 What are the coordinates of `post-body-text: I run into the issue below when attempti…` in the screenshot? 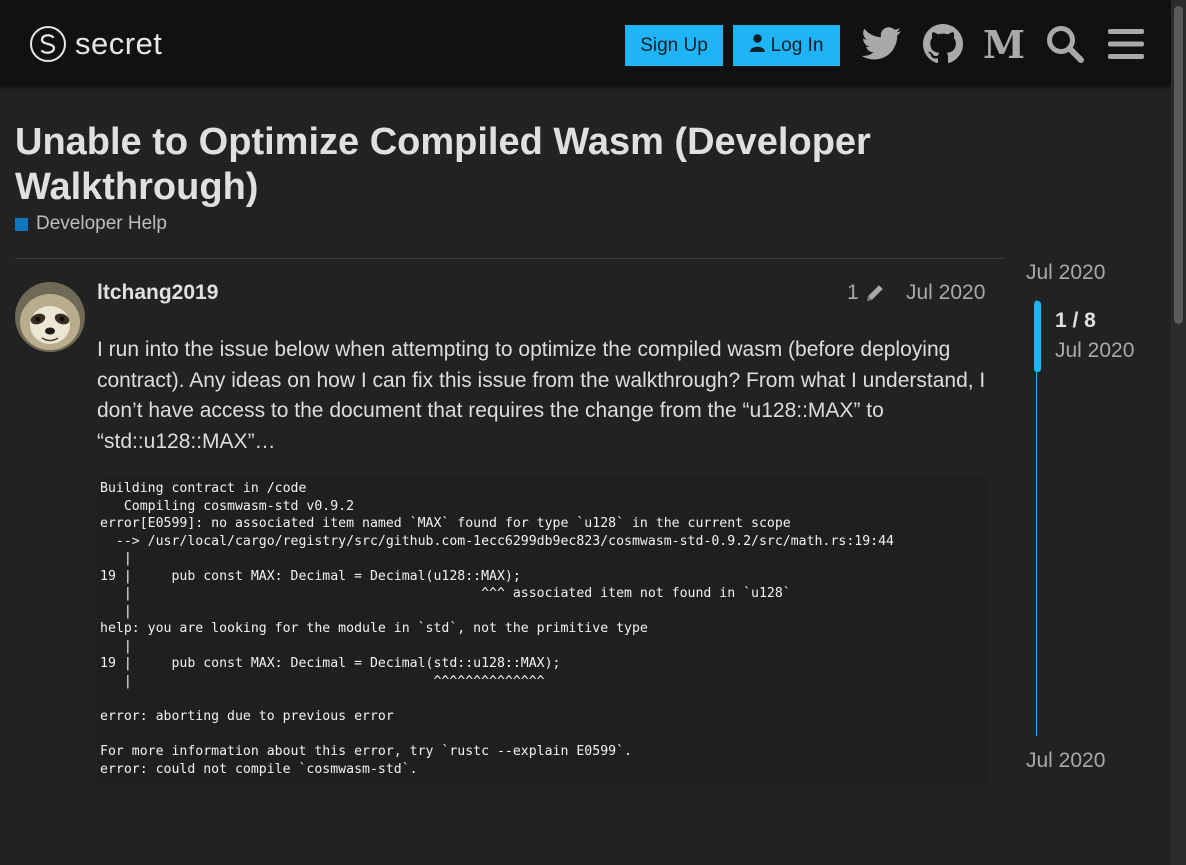 It's located at (541, 395).